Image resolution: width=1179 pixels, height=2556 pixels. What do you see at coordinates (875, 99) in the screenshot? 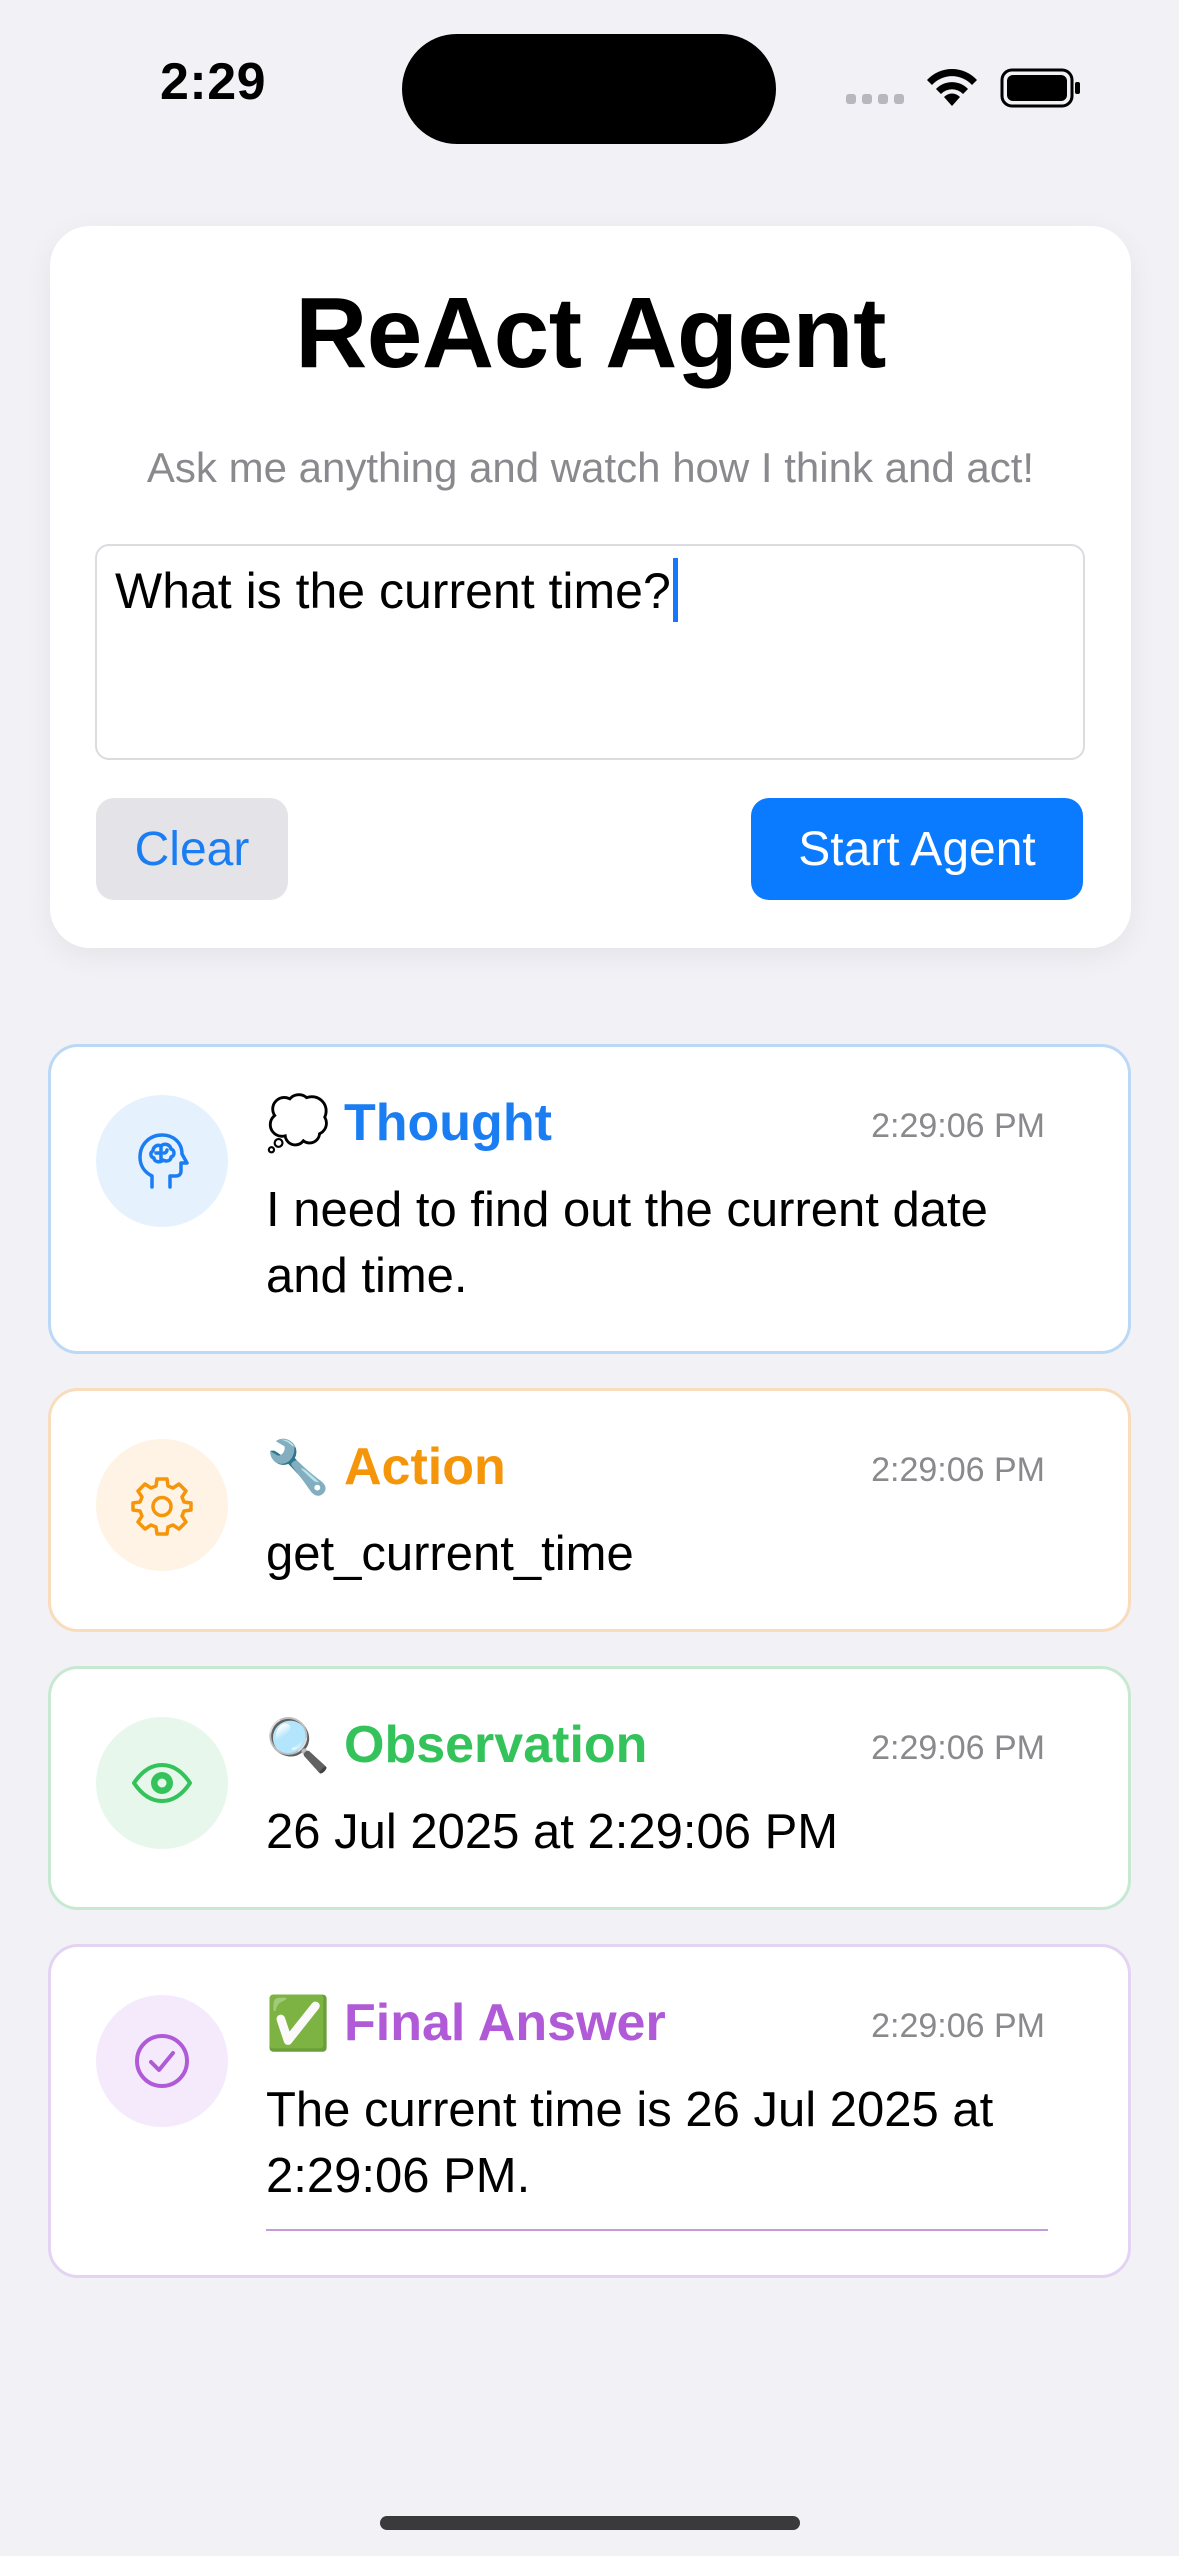
I see `cellular-signal-icon` at bounding box center [875, 99].